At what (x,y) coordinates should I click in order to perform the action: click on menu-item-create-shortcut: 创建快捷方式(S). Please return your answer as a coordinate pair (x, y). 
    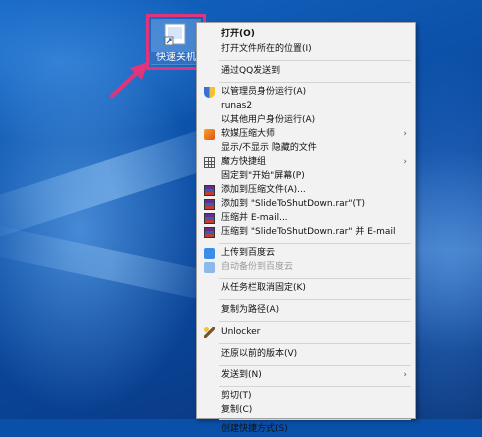
    Looking at the image, I should click on (306, 429).